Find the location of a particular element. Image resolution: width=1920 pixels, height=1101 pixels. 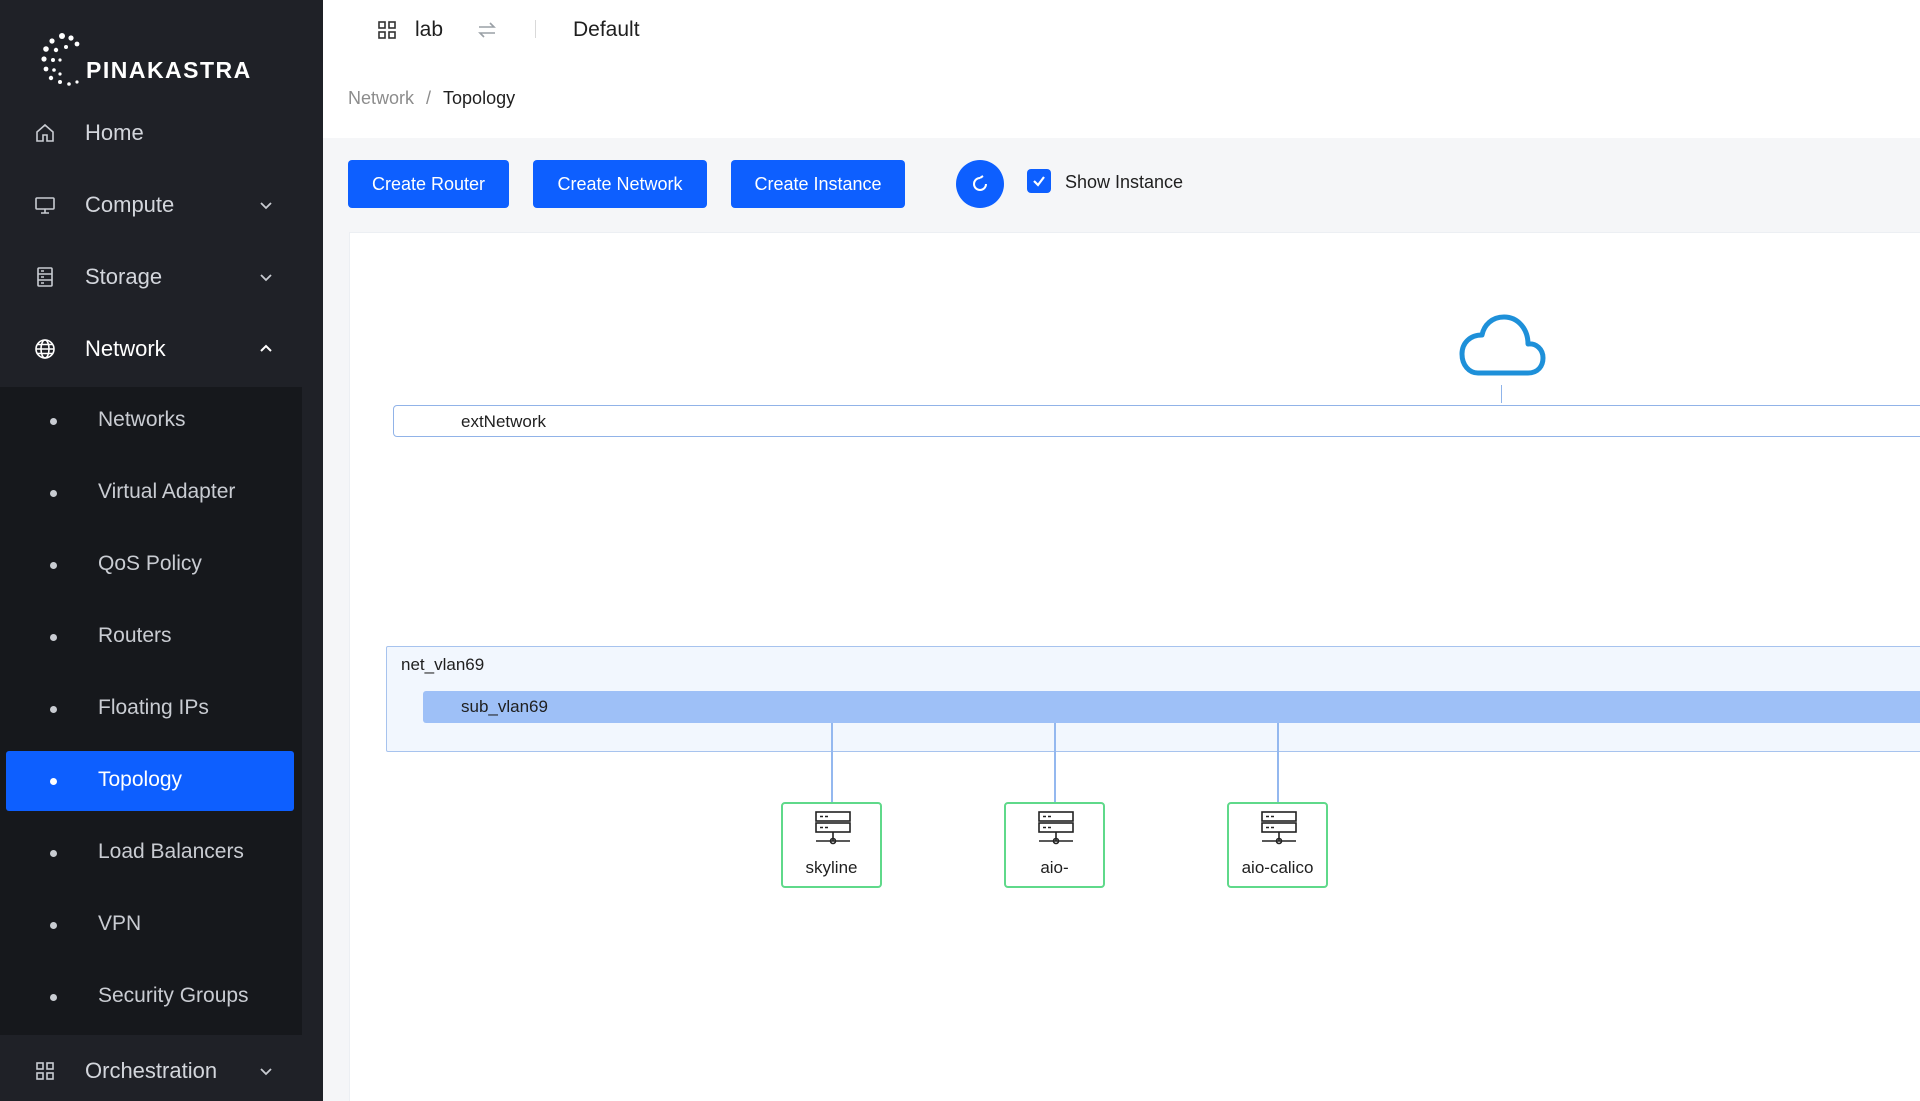

switch-project-icon is located at coordinates (487, 32).